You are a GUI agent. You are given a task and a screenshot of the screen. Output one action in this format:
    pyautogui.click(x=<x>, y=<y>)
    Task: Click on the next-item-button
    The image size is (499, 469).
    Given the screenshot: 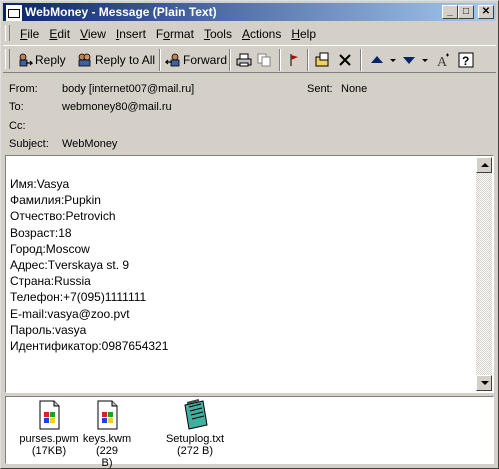 What is the action you would take?
    pyautogui.click(x=410, y=60)
    